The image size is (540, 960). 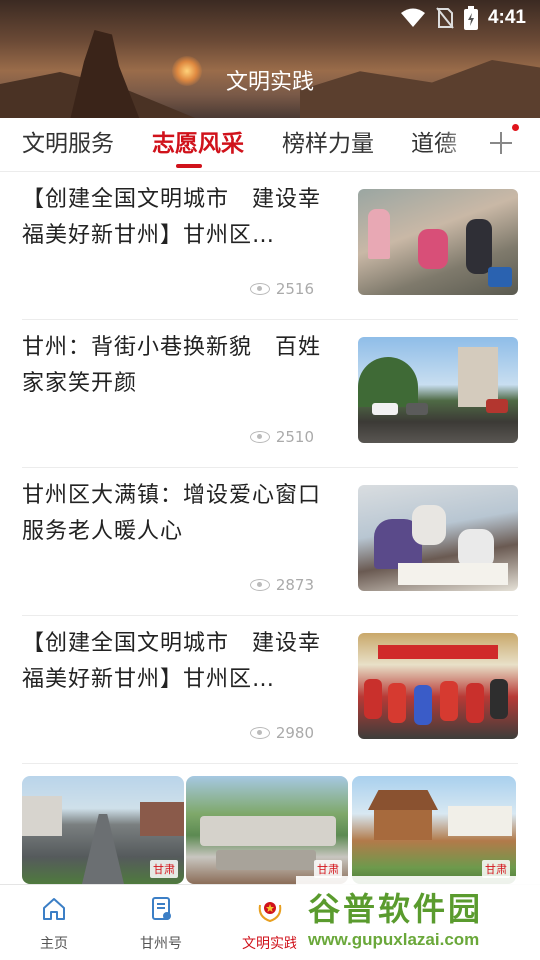 I want to click on news-item: 甘州：背街小巷换新貌 百姓家家笑开颜 2510, so click(x=270, y=394).